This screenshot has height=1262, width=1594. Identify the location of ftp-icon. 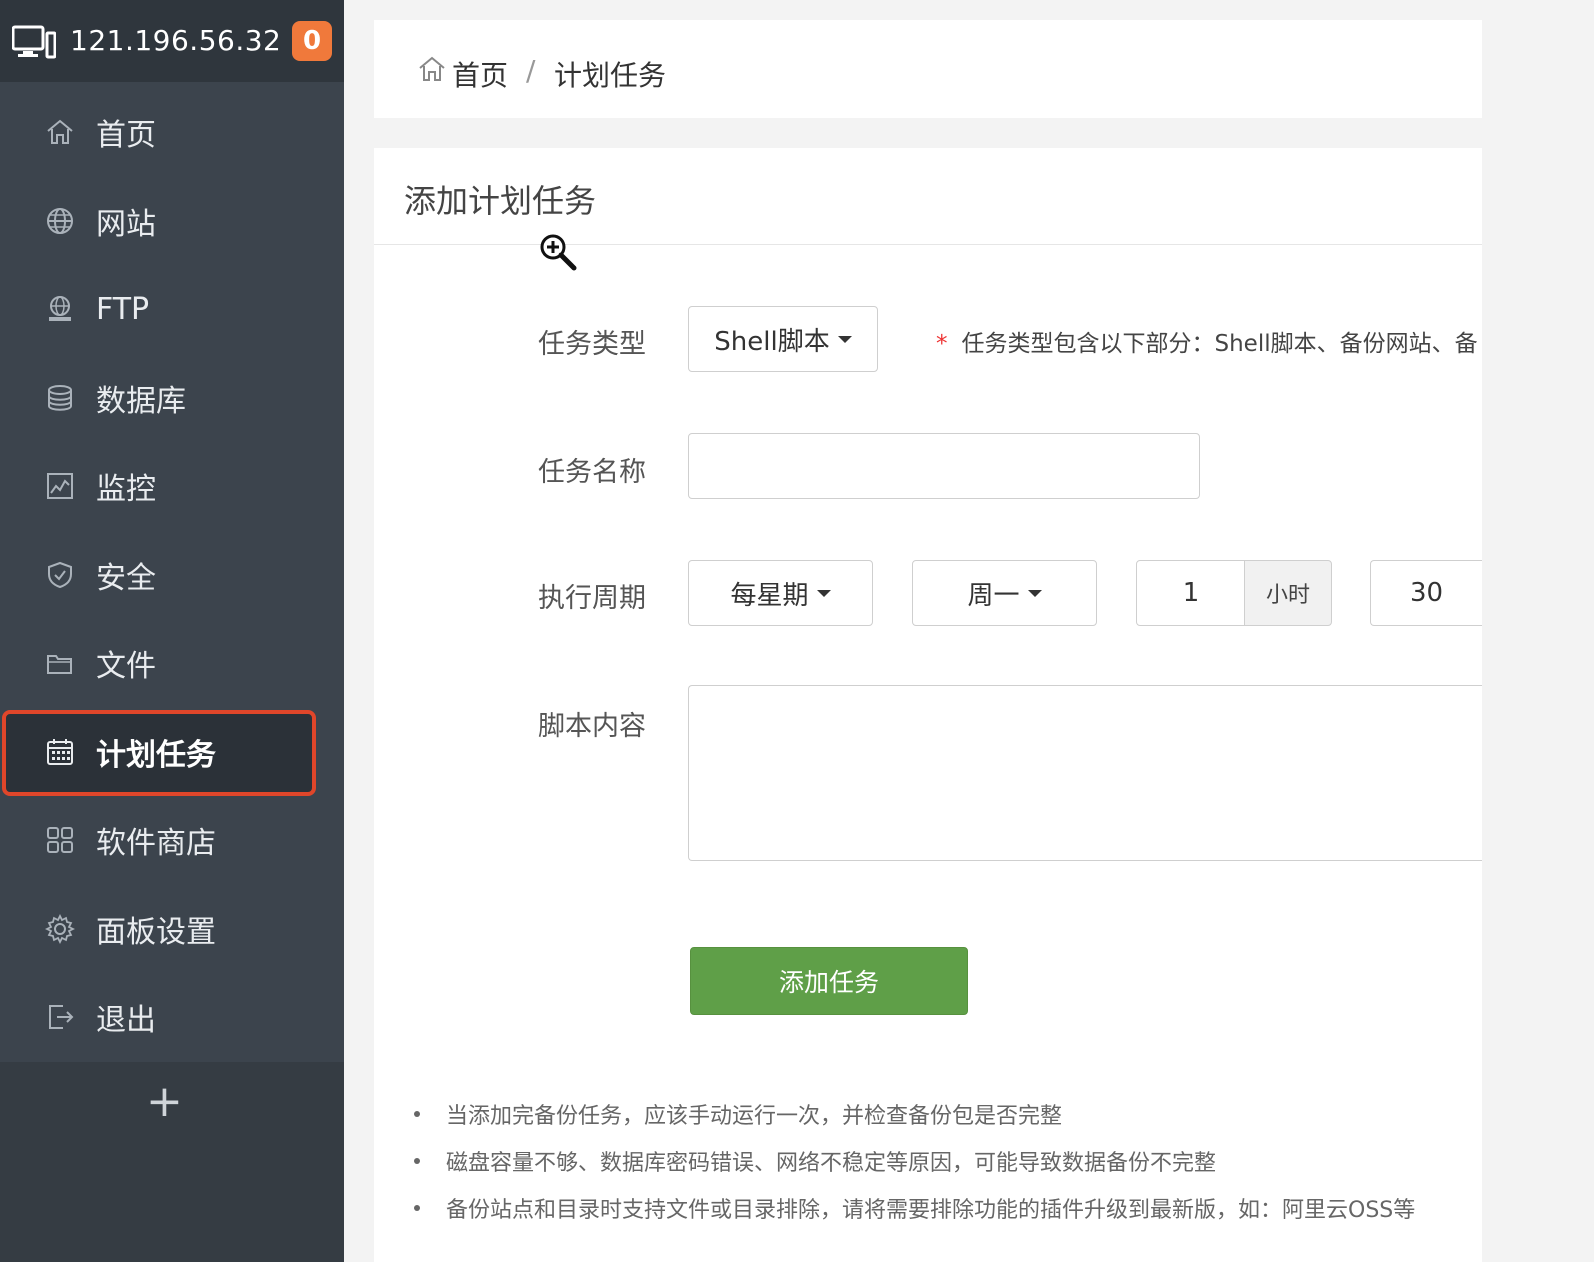
(60, 309).